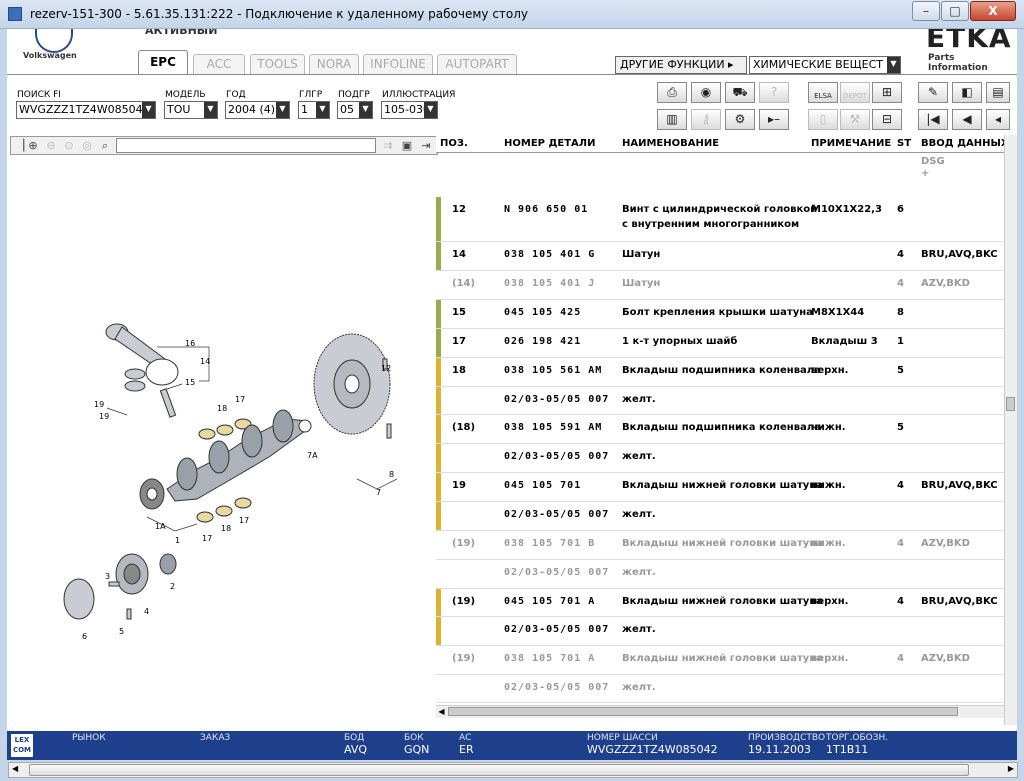 Image resolution: width=1024 pixels, height=781 pixels. What do you see at coordinates (887, 119) in the screenshot?
I see `basket-icon: ⊟` at bounding box center [887, 119].